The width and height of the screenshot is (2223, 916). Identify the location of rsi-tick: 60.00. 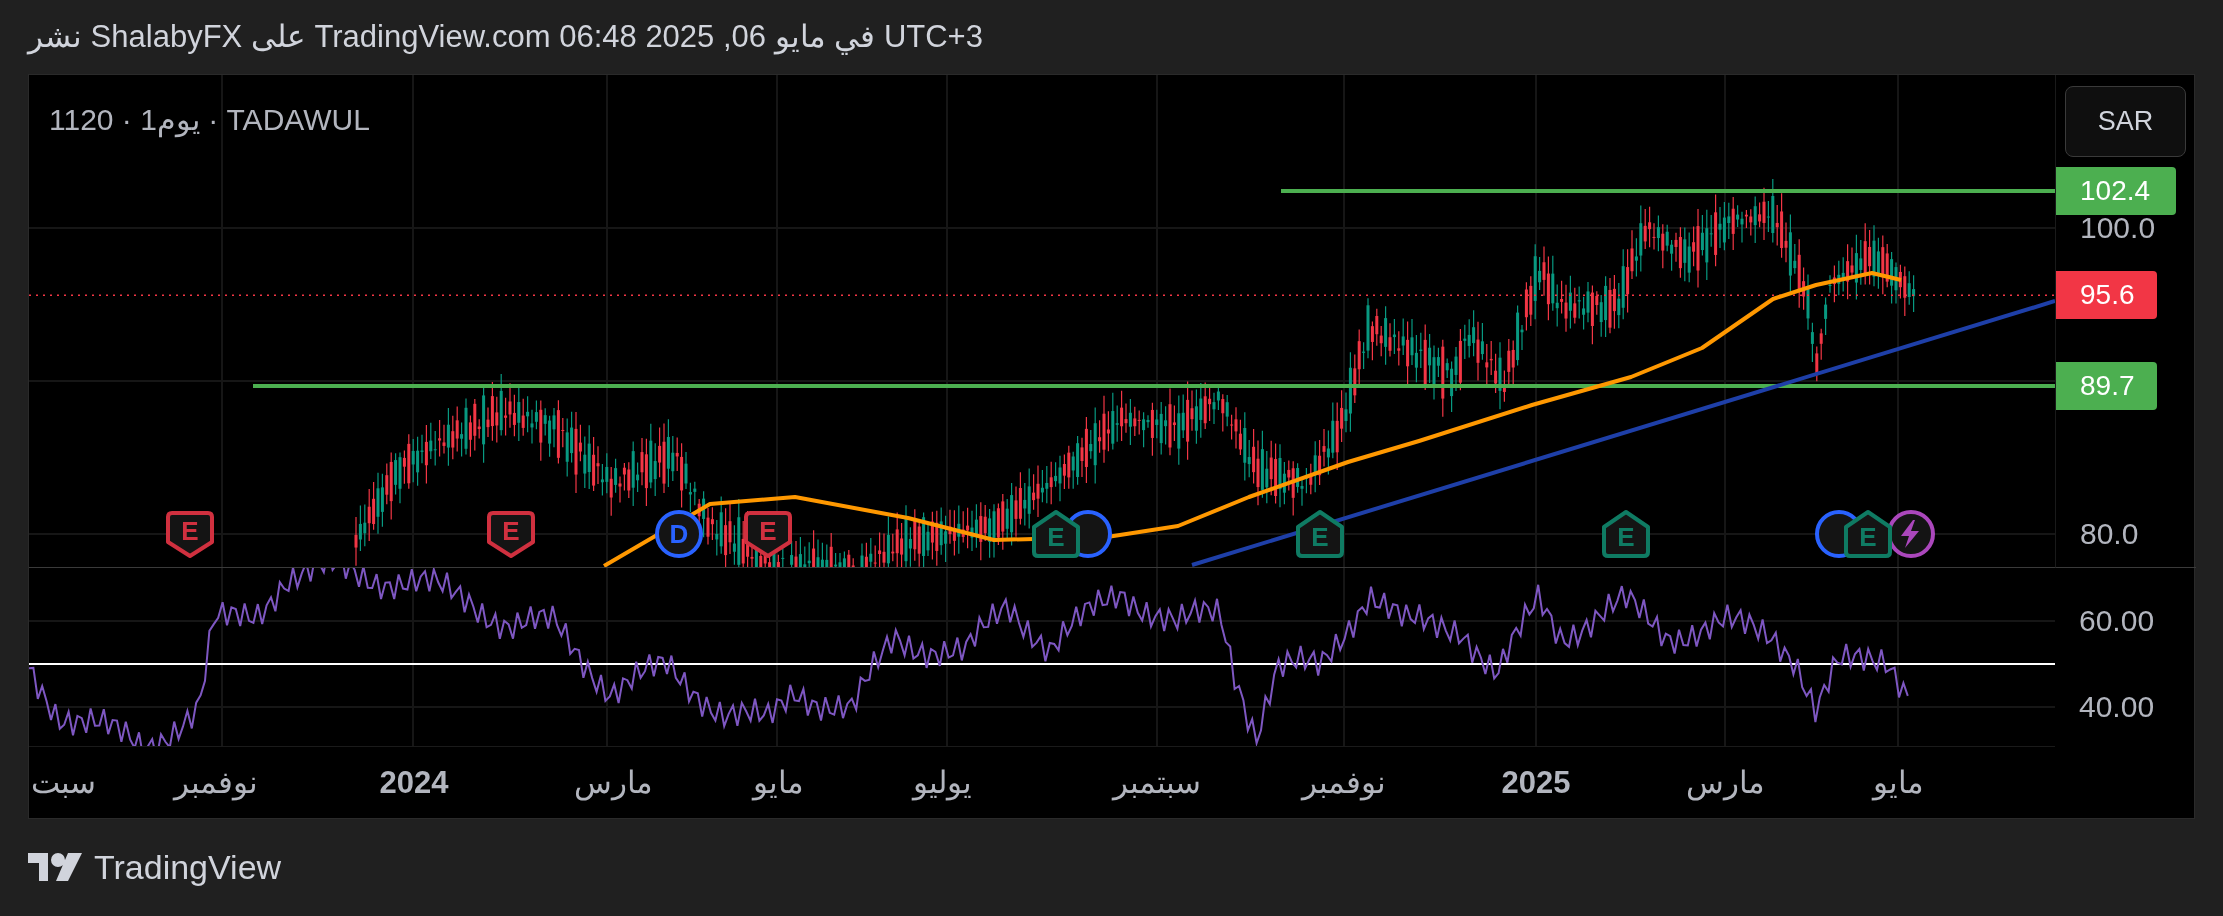
(2117, 621).